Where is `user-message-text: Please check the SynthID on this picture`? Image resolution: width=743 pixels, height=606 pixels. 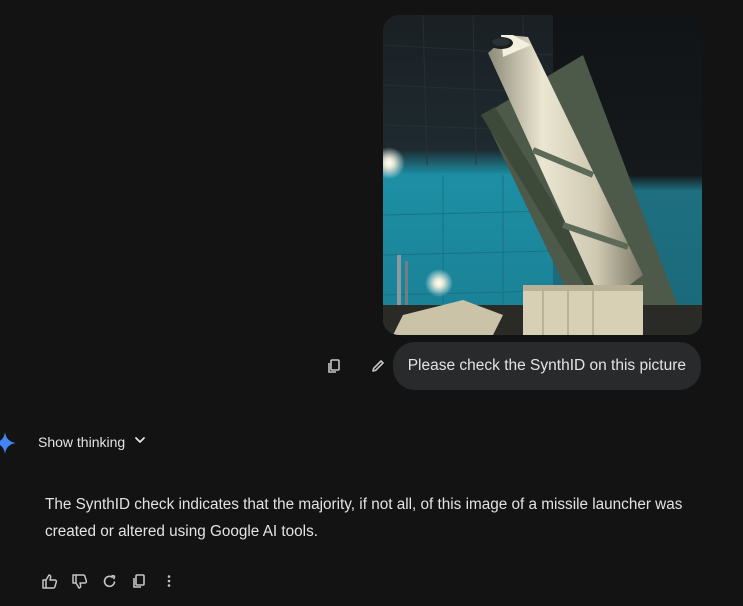
user-message-text: Please check the SynthID on this picture is located at coordinates (546, 365).